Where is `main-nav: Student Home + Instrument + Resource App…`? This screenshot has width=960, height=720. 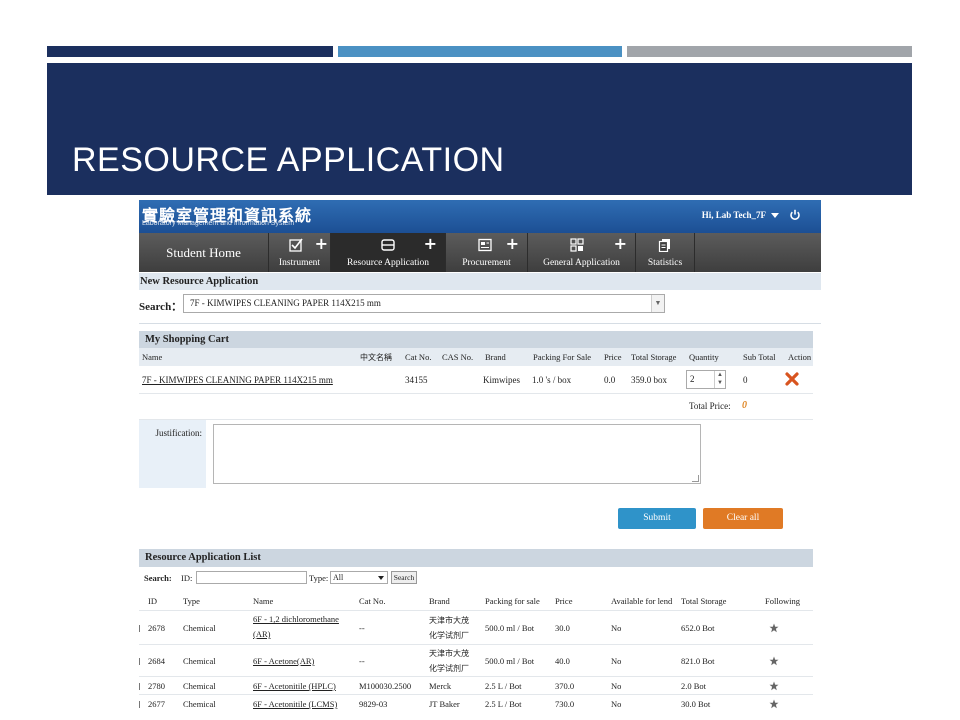
main-nav: Student Home + Instrument + Resource App… is located at coordinates (480, 252).